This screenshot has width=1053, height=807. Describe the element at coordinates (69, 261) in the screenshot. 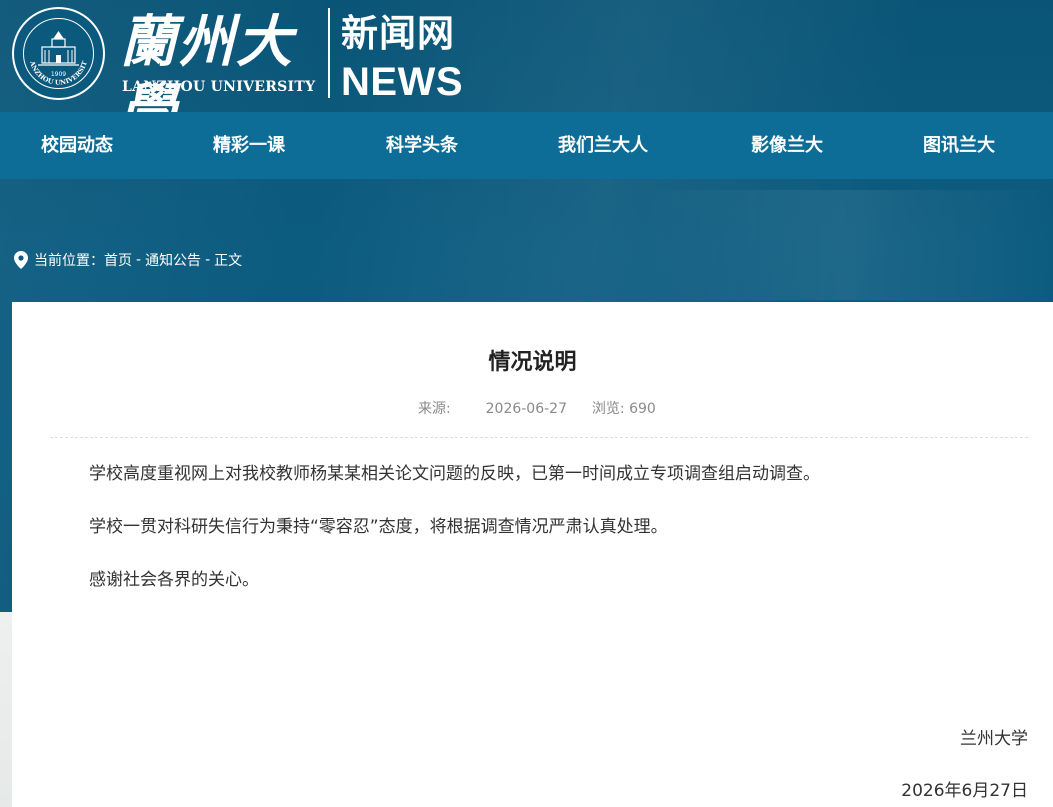

I see `breadcrumb-prefix: 当前位置：` at that location.